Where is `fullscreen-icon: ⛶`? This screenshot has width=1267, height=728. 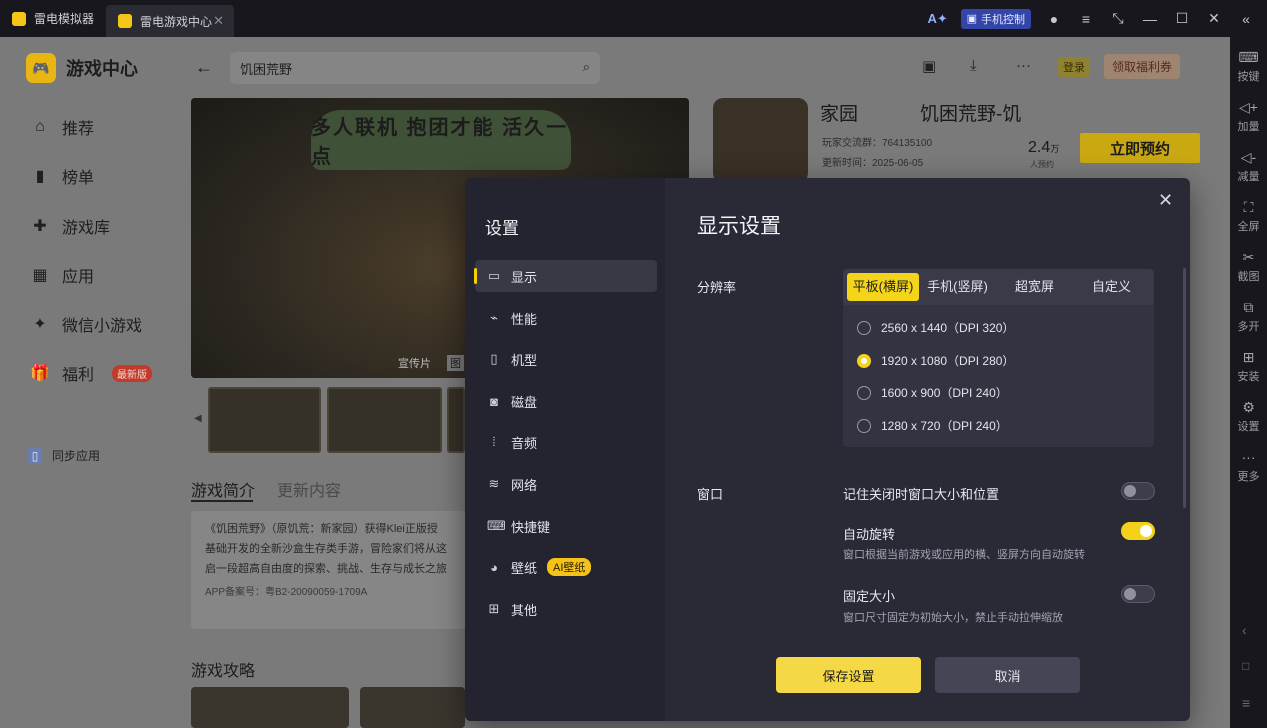
fullscreen-icon: ⛶ is located at coordinates (1248, 206).